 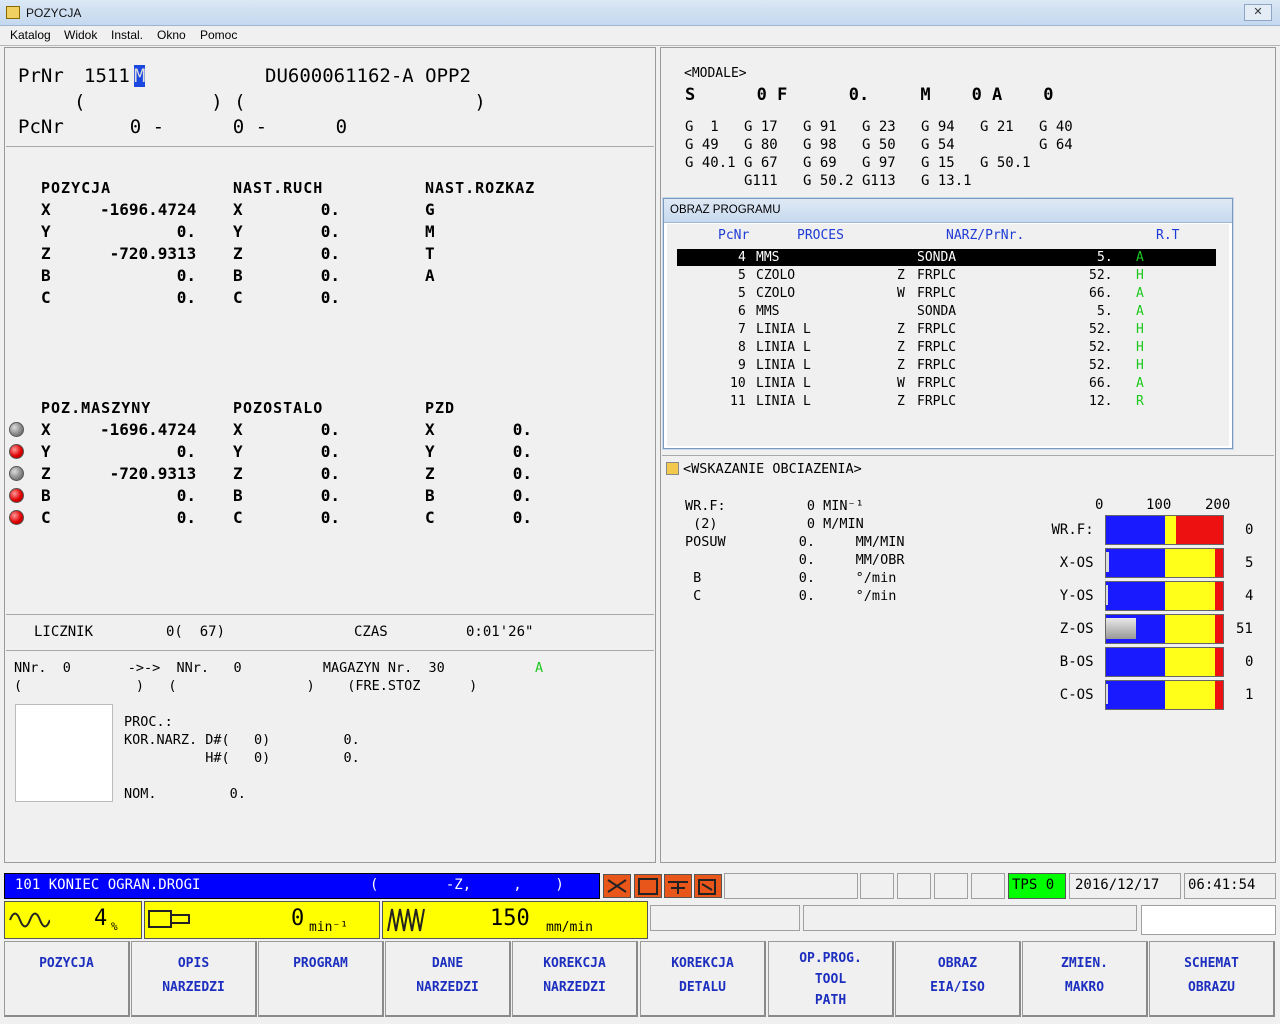 I want to click on menu-katalog: Katalog, so click(x=30, y=35).